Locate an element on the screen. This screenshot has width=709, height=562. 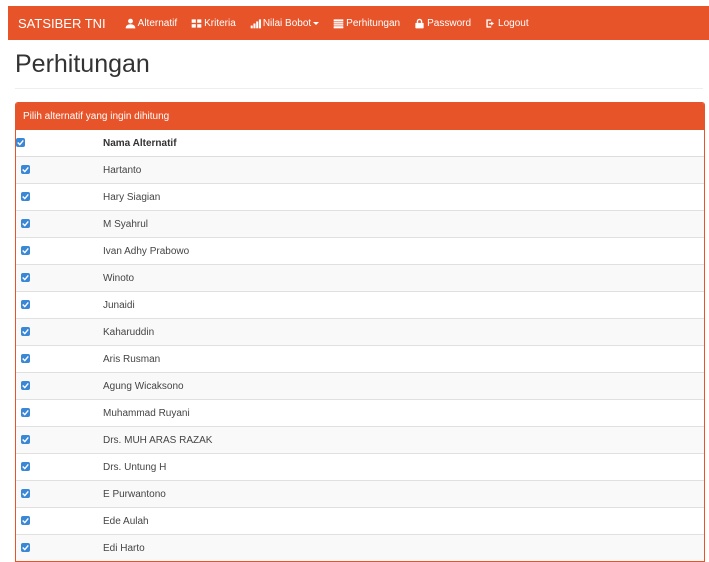
nav-item-logout: Logout is located at coordinates (507, 23).